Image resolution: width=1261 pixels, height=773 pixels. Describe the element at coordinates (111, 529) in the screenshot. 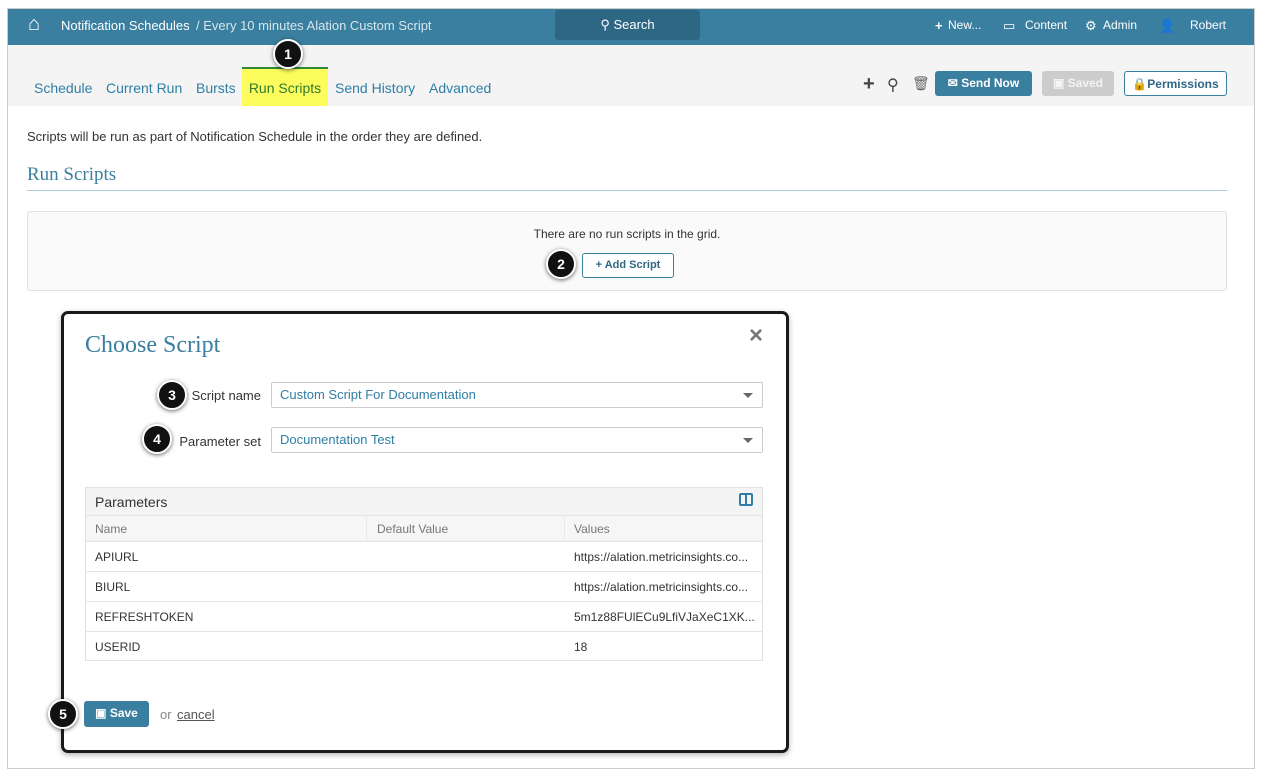

I see `column-name: Name` at that location.